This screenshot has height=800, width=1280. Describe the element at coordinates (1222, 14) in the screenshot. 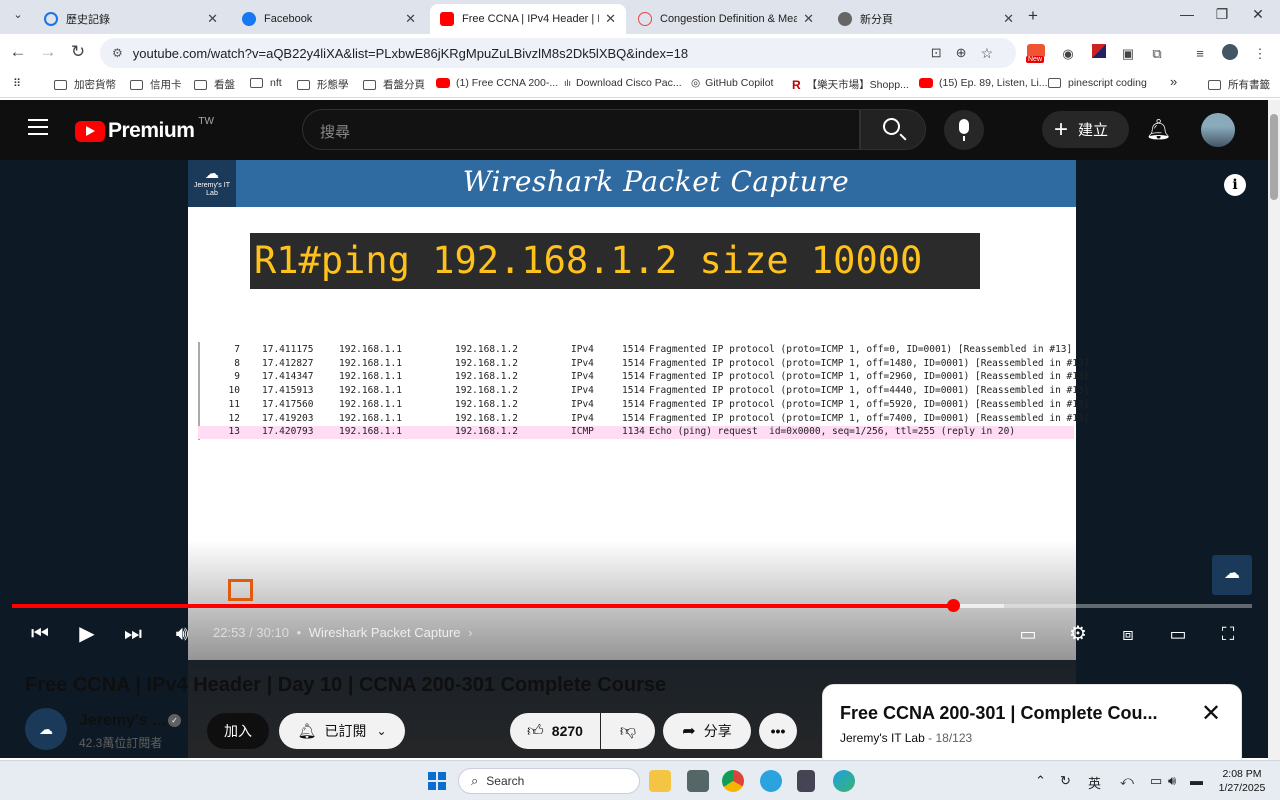

I see `restore-icon: ❐` at that location.